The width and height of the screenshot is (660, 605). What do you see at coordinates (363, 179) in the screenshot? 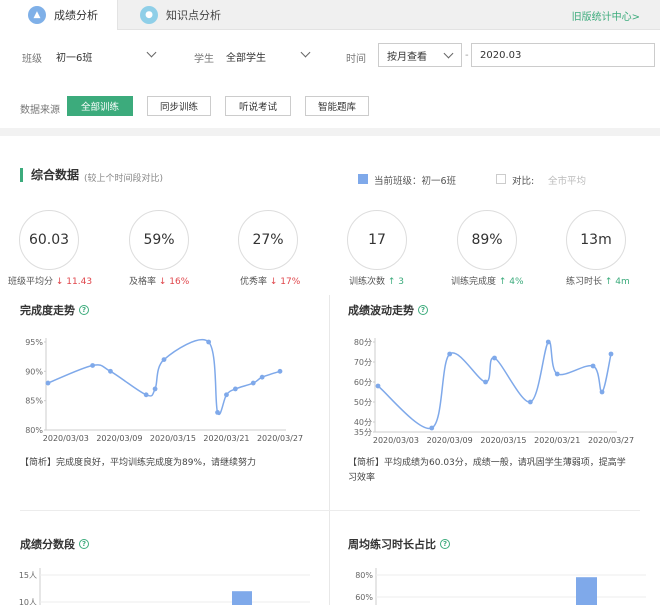
I see `current-class-legend-swatch` at bounding box center [363, 179].